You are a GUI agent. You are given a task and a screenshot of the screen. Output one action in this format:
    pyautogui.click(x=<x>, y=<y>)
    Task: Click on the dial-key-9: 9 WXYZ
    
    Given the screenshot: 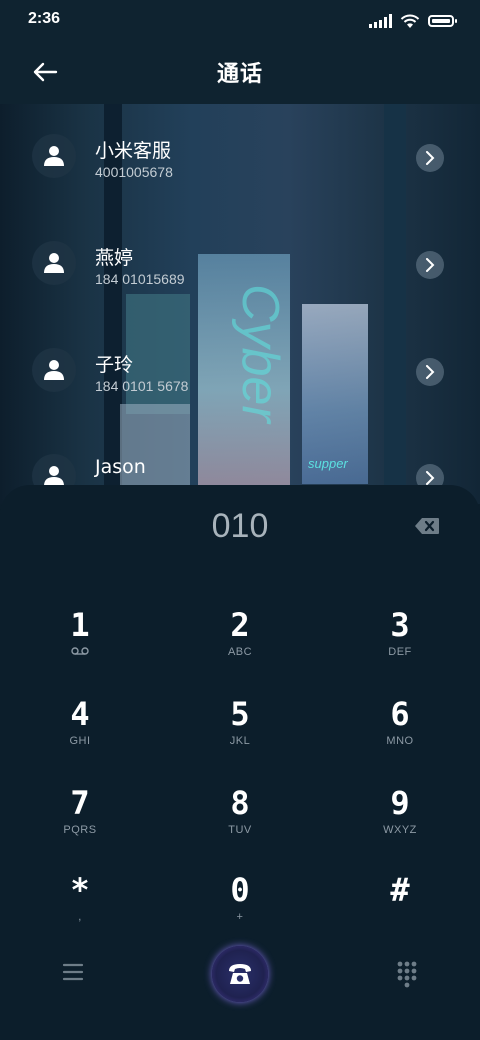 What is the action you would take?
    pyautogui.click(x=400, y=818)
    